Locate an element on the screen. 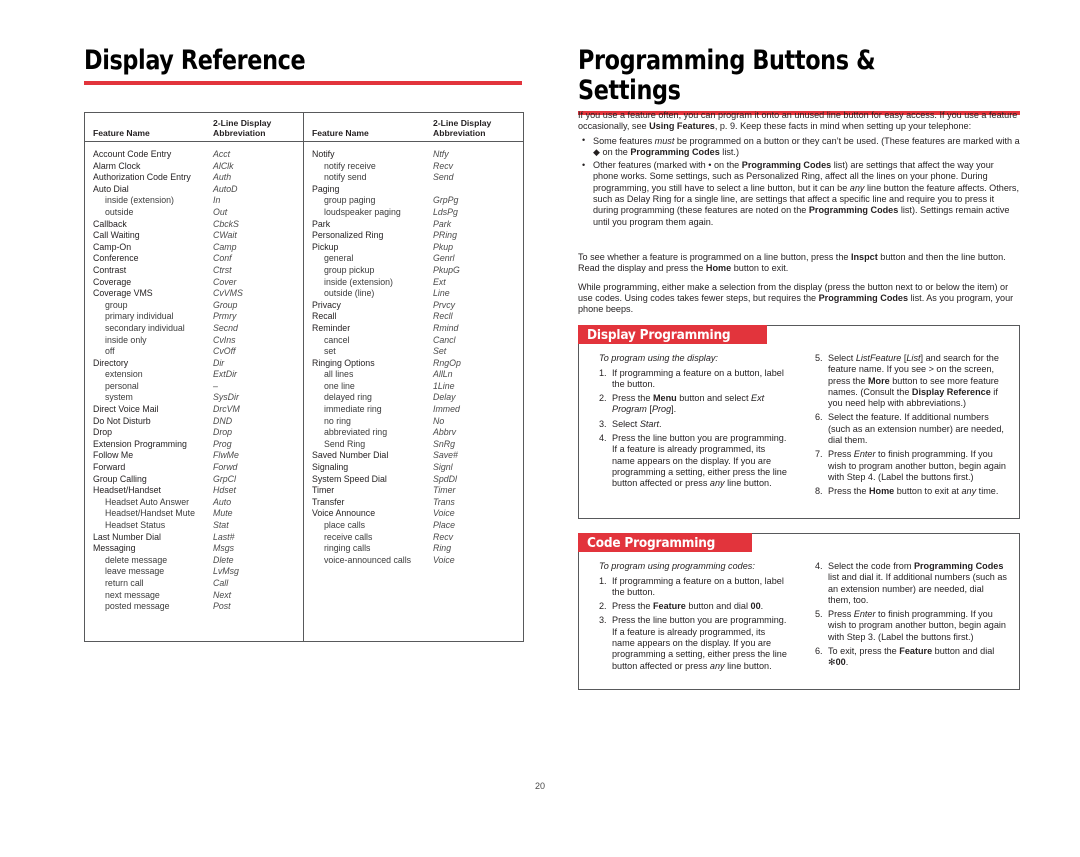 The image size is (1080, 857). abbreviation-cell: Prvcy is located at coordinates (444, 304).